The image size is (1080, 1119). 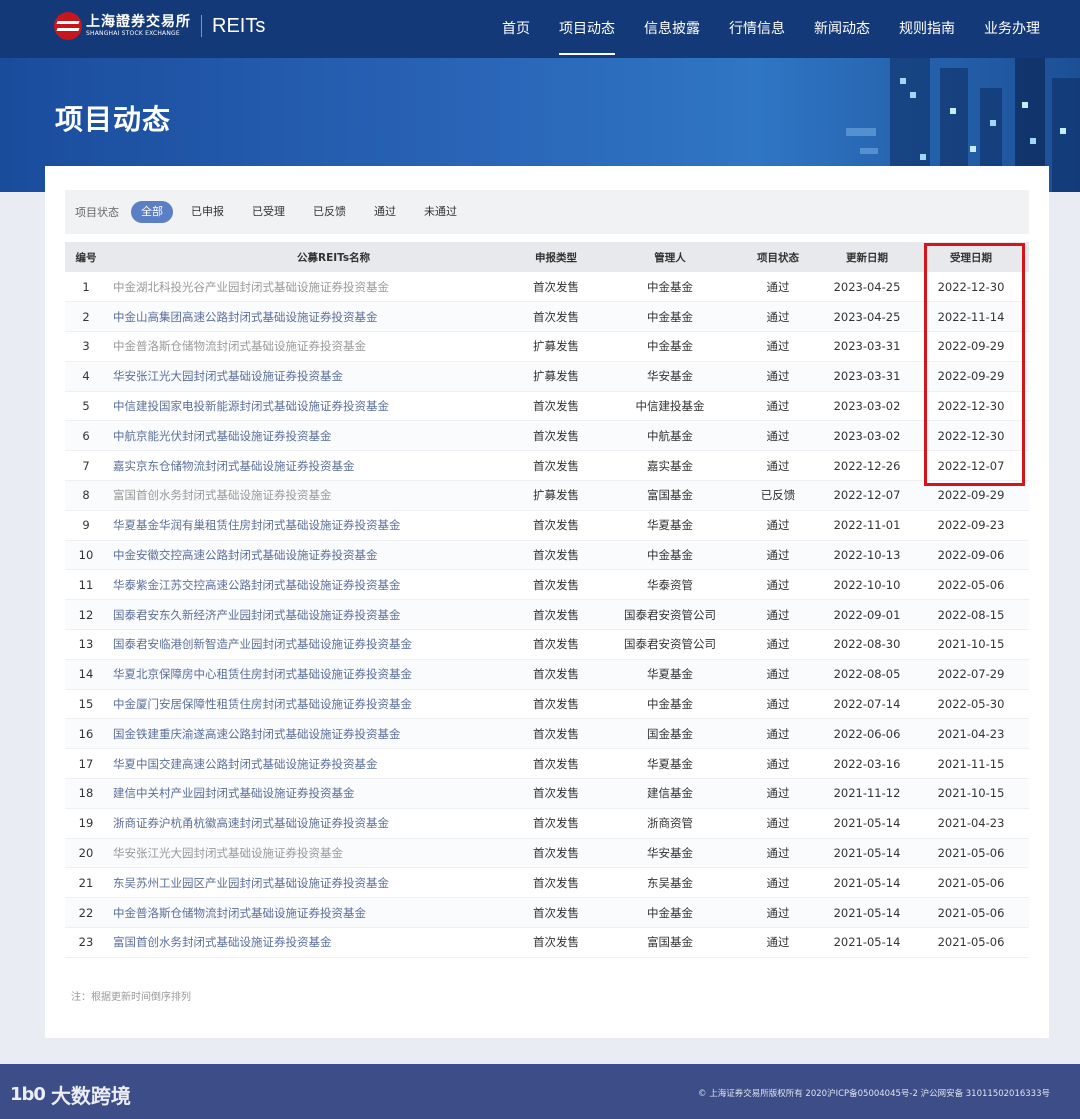 What do you see at coordinates (307, 794) in the screenshot?
I see `fund-name-link: 建信中关村产业园封闭式基础设施证券投资基金` at bounding box center [307, 794].